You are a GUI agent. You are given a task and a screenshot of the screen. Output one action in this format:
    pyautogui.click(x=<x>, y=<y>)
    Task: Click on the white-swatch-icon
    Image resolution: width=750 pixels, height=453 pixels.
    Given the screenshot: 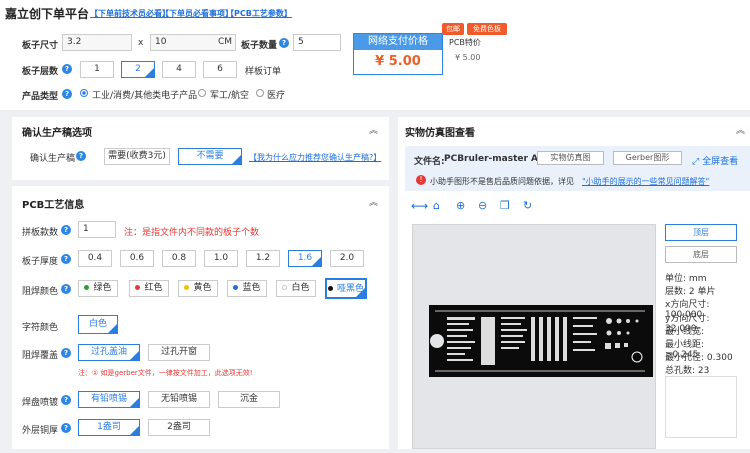 What is the action you would take?
    pyautogui.click(x=285, y=287)
    